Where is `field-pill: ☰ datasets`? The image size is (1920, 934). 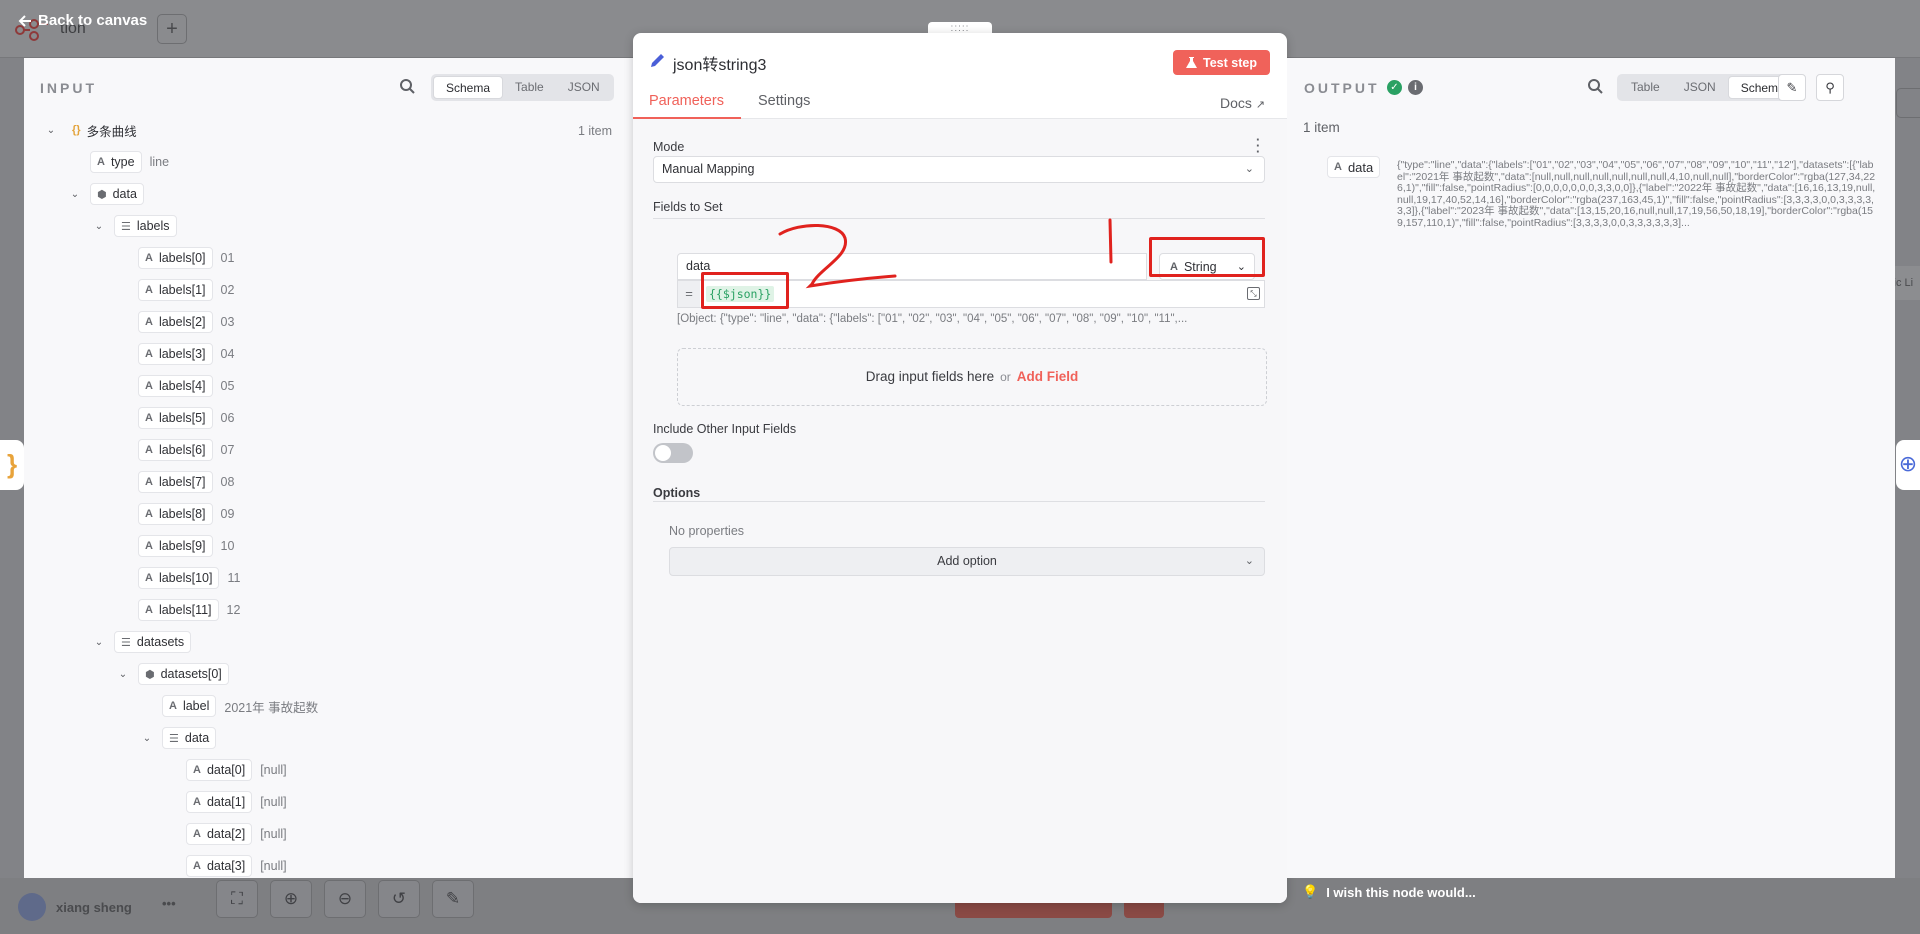
field-pill: ☰ datasets is located at coordinates (153, 642).